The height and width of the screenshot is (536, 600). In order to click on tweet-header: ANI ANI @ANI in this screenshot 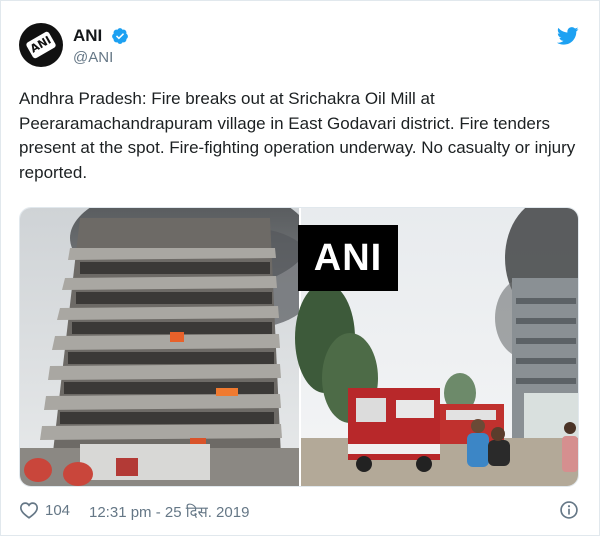, I will do `click(301, 47)`.